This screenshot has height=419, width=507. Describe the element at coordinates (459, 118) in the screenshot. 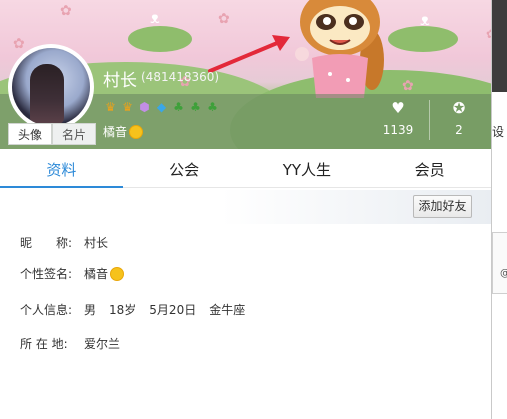

I see `medals-stat: ✪ 2` at that location.